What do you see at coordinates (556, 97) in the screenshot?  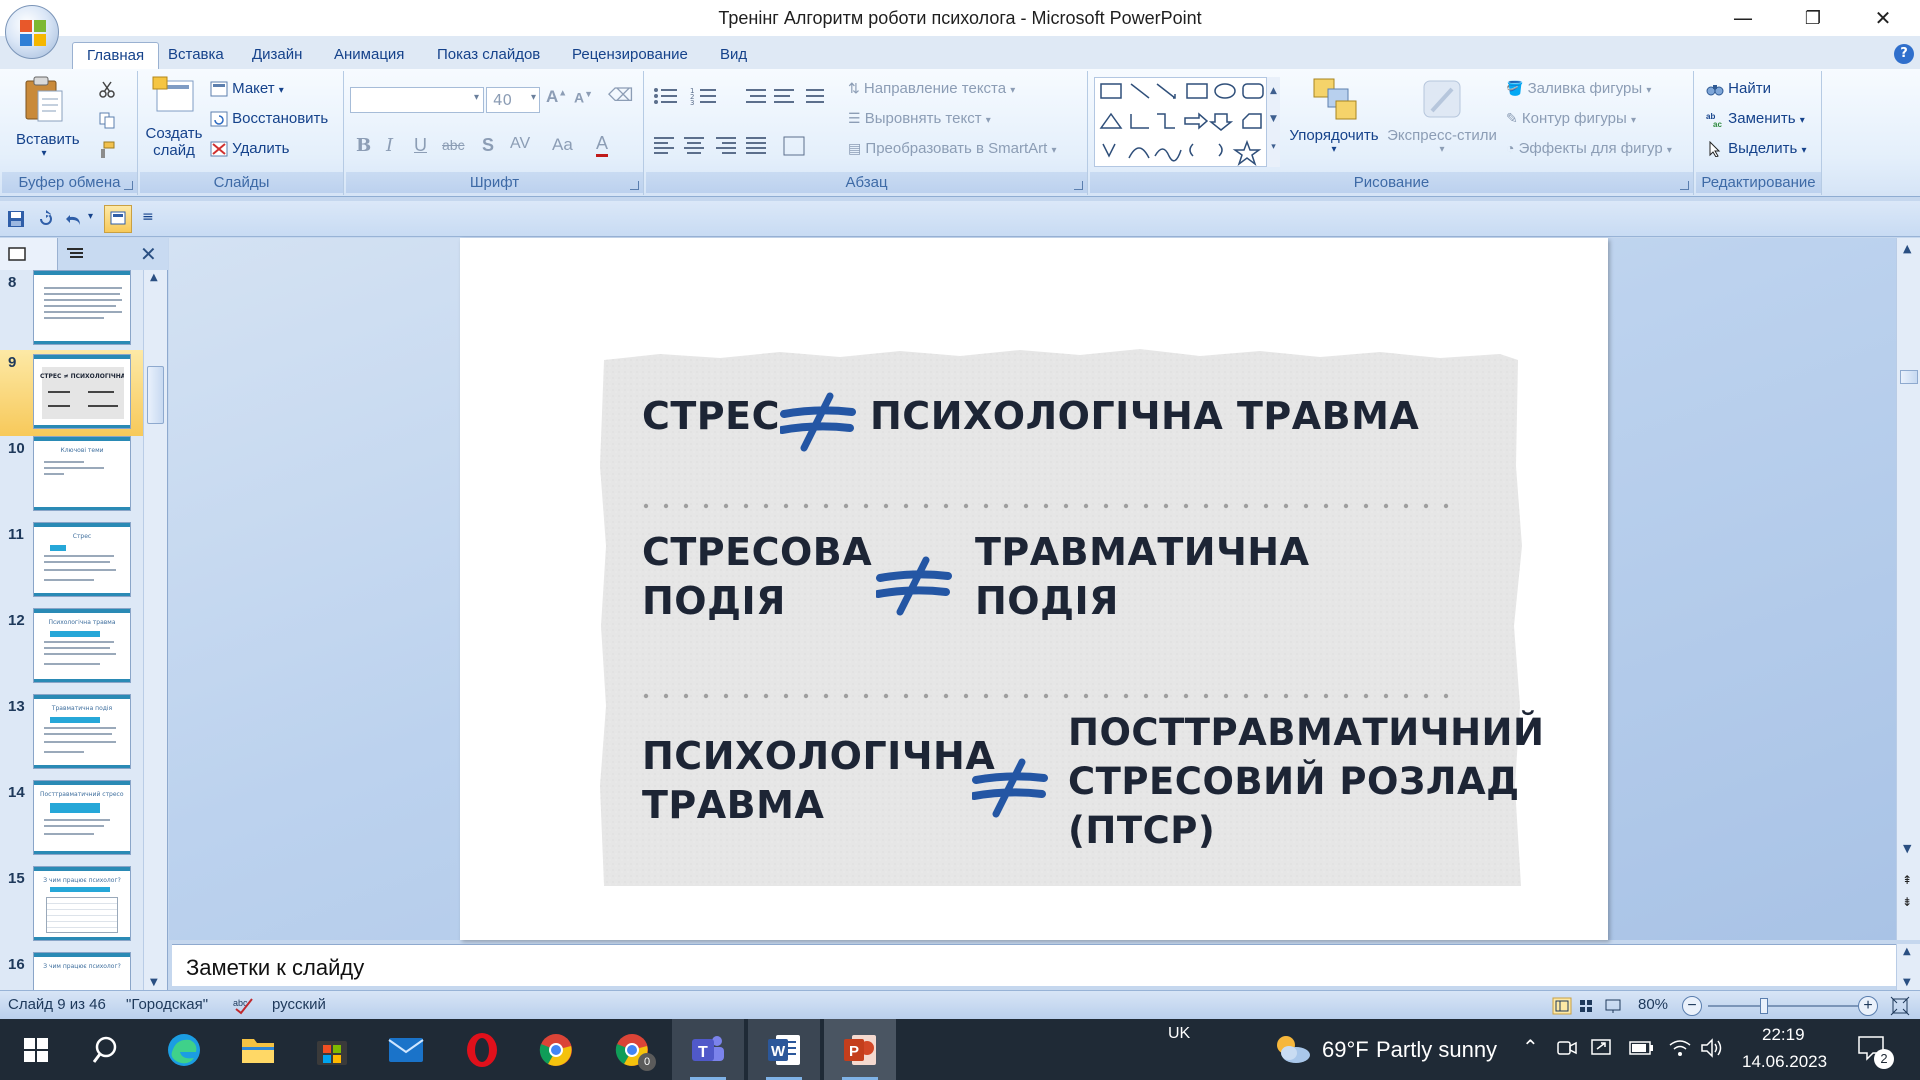 I see `grow-font-button: A▲` at bounding box center [556, 97].